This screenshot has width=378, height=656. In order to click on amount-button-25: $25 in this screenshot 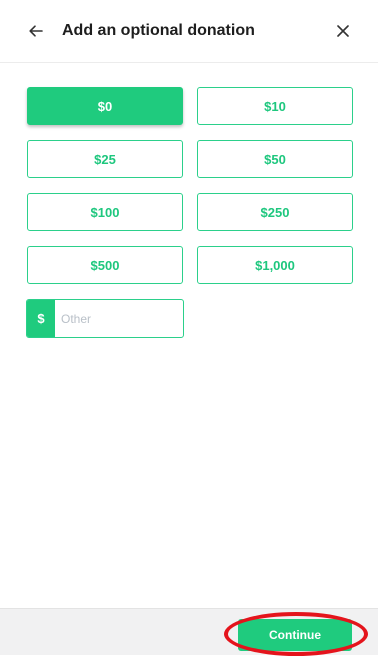, I will do `click(105, 159)`.